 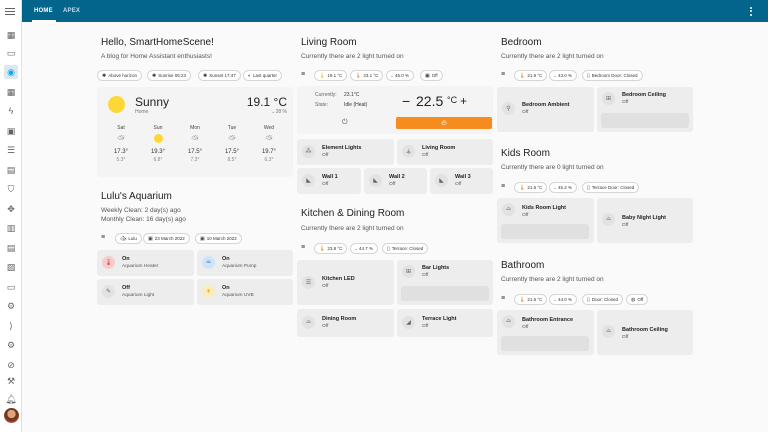 What do you see at coordinates (463, 101) in the screenshot?
I see `increase-temp-button: +` at bounding box center [463, 101].